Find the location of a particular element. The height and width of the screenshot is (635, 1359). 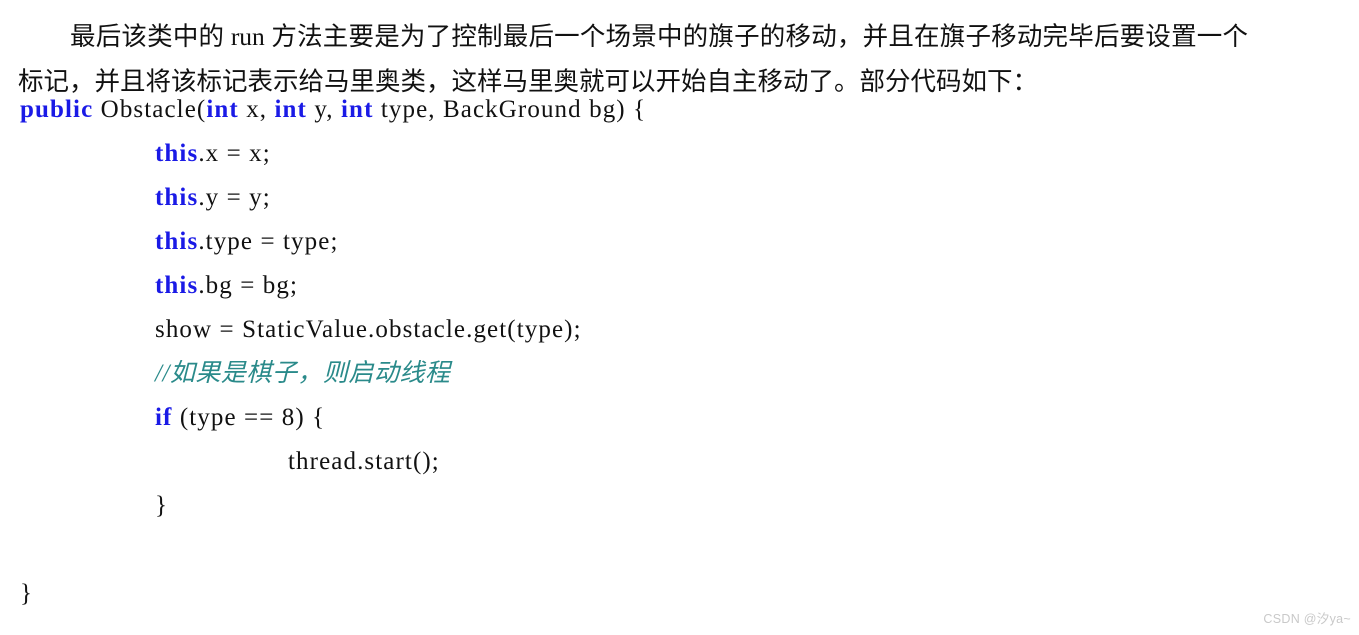

code-token-plain: show = StaticValue.obstacle.get(type); is located at coordinates (368, 329).